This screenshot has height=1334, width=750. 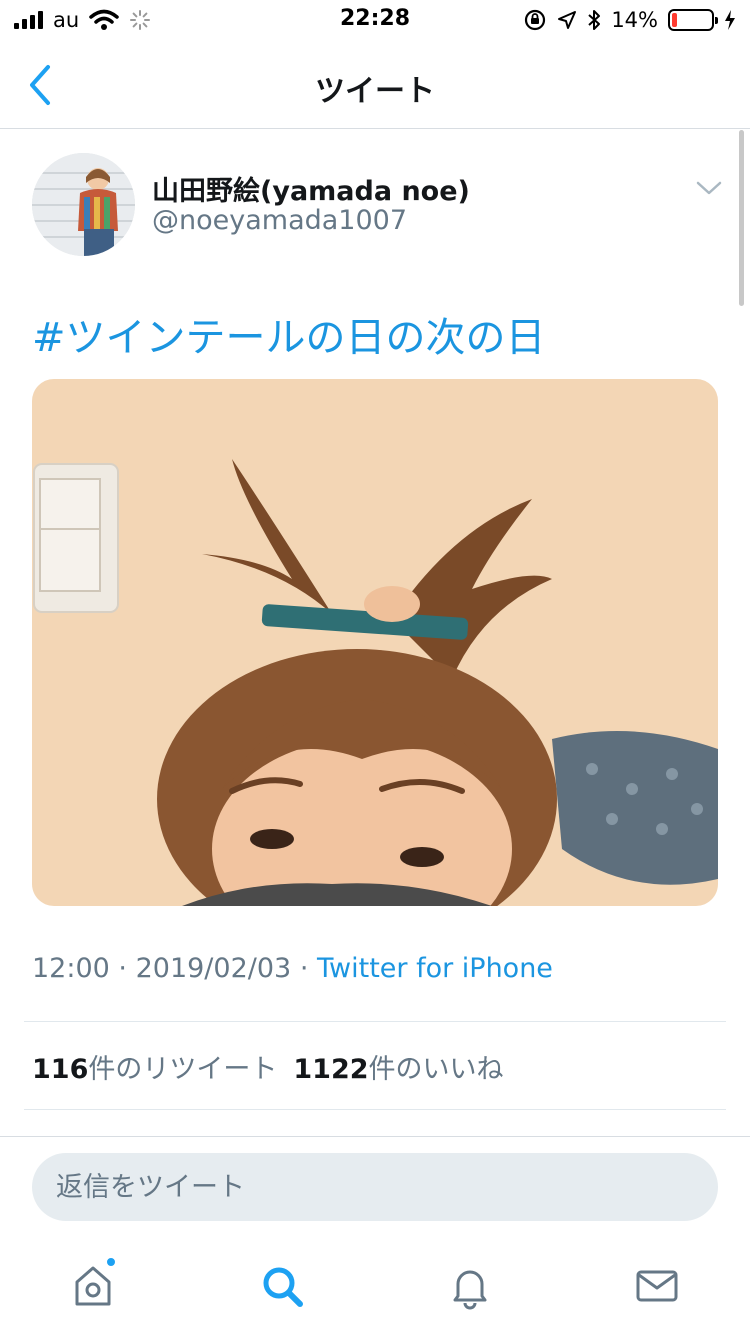 I want to click on tweet-stats: 116件のリツイート 1122件のいいね, so click(x=268, y=1066).